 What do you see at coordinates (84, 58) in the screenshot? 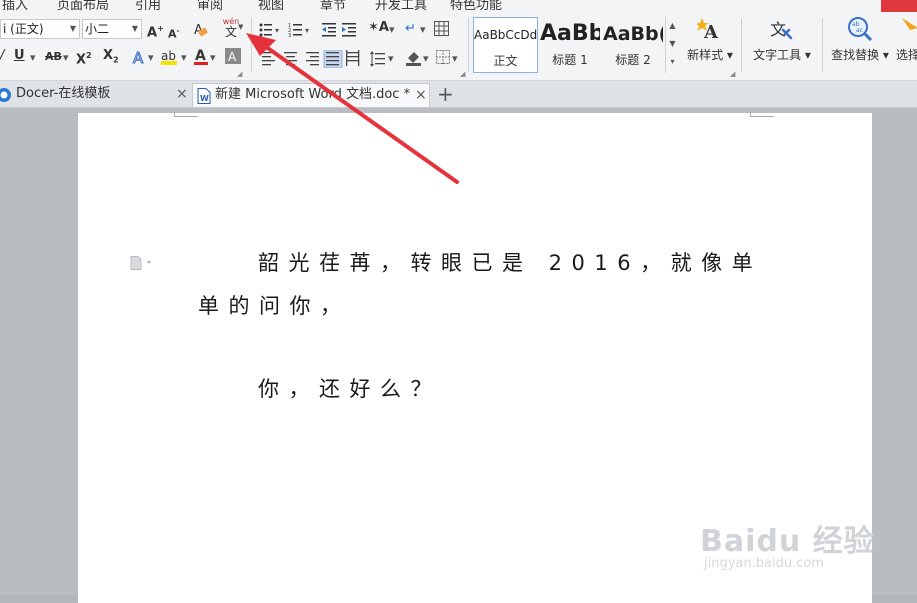
I see `superscript-button: X2` at bounding box center [84, 58].